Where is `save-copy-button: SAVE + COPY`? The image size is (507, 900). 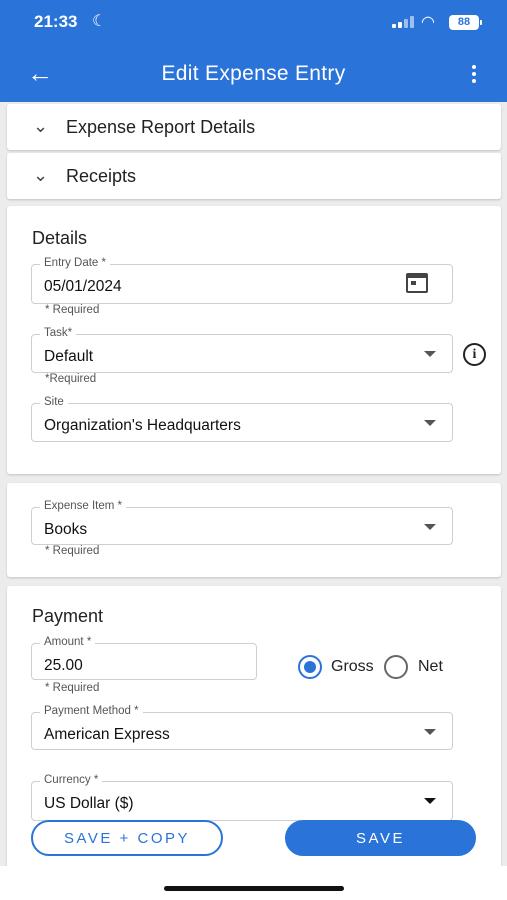
save-copy-button: SAVE + COPY is located at coordinates (127, 838).